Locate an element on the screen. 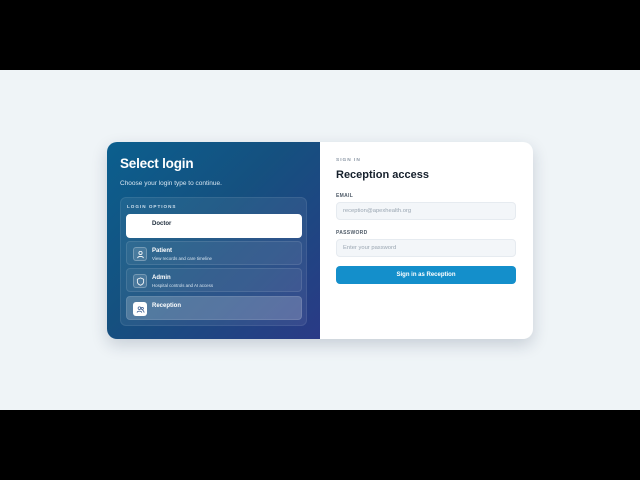 This screenshot has width=640, height=480. option-patient: Patient View records and care timeline is located at coordinates (214, 253).